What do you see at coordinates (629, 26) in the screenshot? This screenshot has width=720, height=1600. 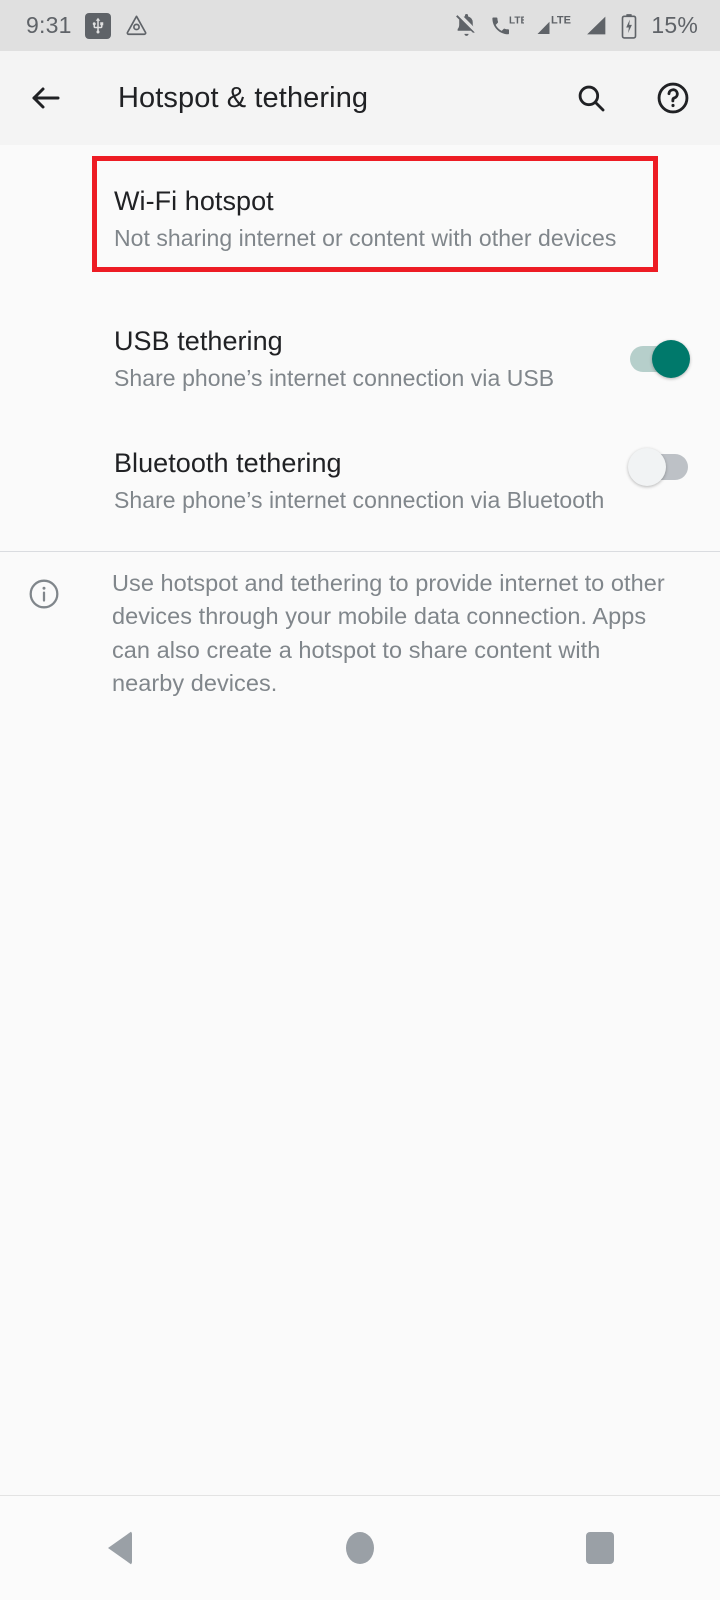 I see `battery-charging-icon` at bounding box center [629, 26].